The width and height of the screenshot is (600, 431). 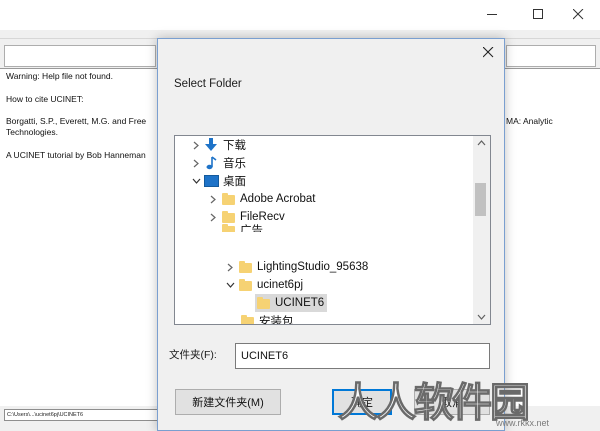 I want to click on content-line: Technologies., so click(x=32, y=132).